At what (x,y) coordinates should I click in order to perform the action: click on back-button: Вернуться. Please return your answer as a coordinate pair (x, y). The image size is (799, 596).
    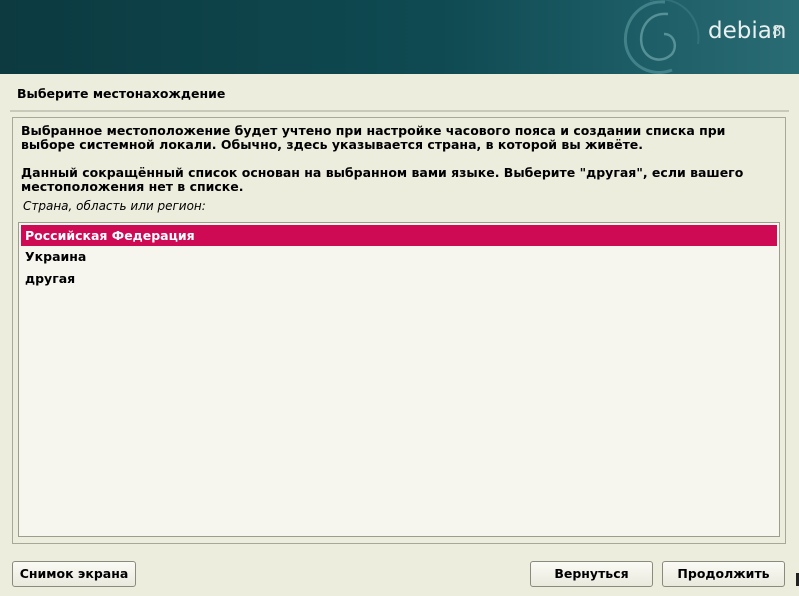
    Looking at the image, I should click on (591, 574).